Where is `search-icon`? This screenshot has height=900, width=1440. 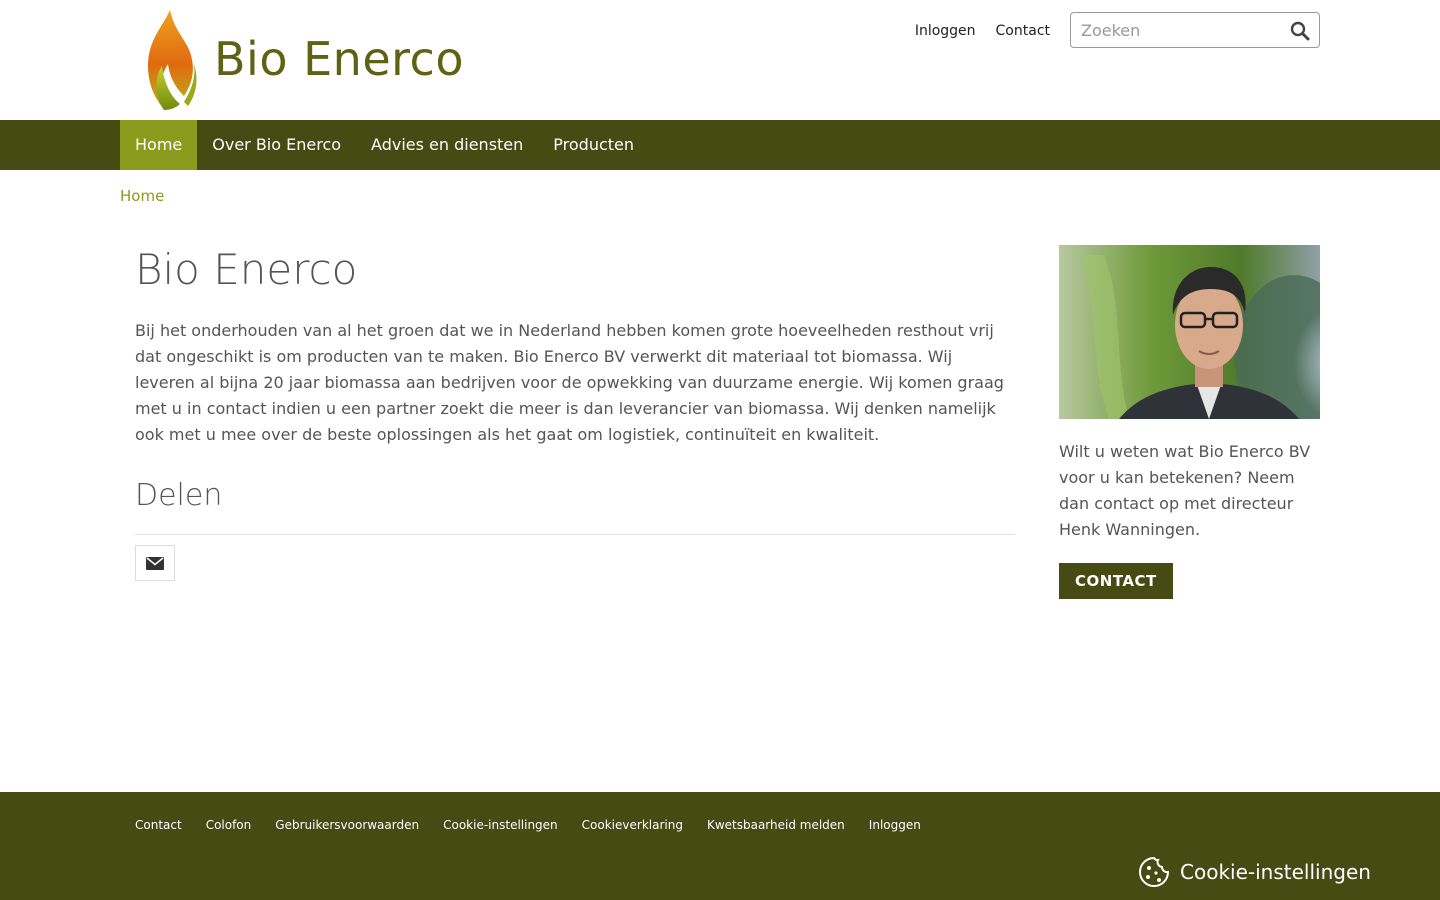 search-icon is located at coordinates (1300, 31).